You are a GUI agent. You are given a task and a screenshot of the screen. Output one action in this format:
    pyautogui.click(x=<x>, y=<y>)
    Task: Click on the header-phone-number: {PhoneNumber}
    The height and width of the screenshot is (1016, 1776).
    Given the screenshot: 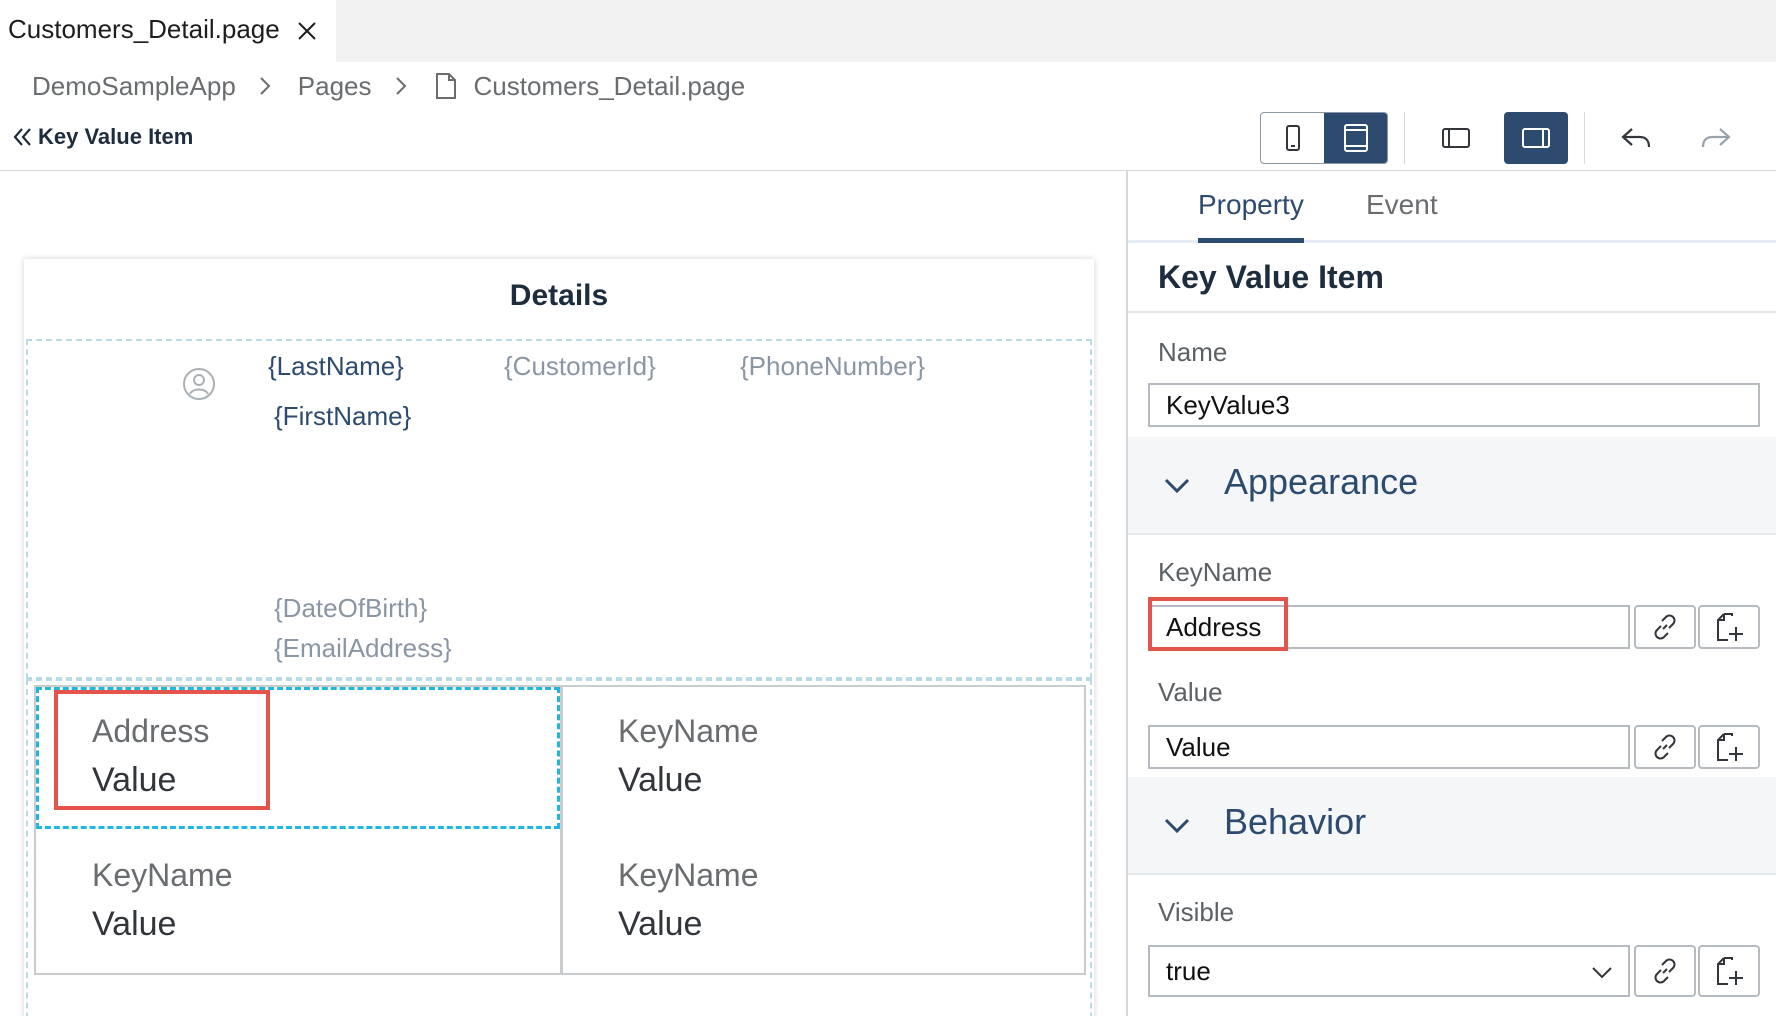 What is the action you would take?
    pyautogui.click(x=833, y=366)
    